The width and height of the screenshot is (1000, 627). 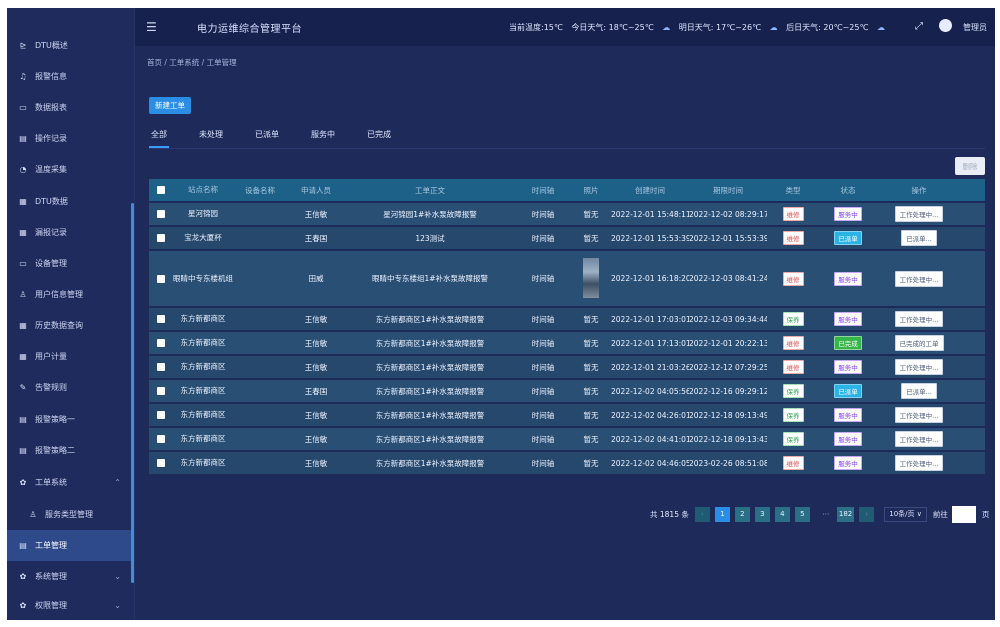 What do you see at coordinates (69, 263) in the screenshot?
I see `sidebar-item: ▭ 设备管理` at bounding box center [69, 263].